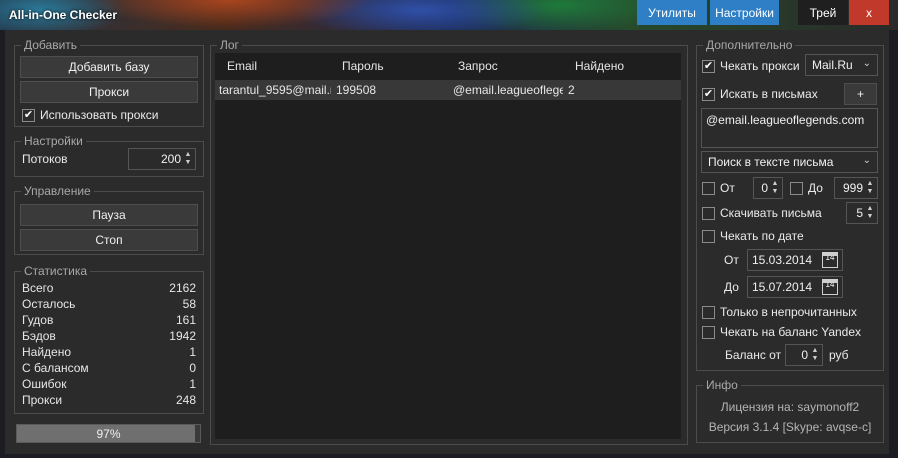 The image size is (898, 458). Describe the element at coordinates (731, 287) in the screenshot. I see `date-to-label: До` at that location.